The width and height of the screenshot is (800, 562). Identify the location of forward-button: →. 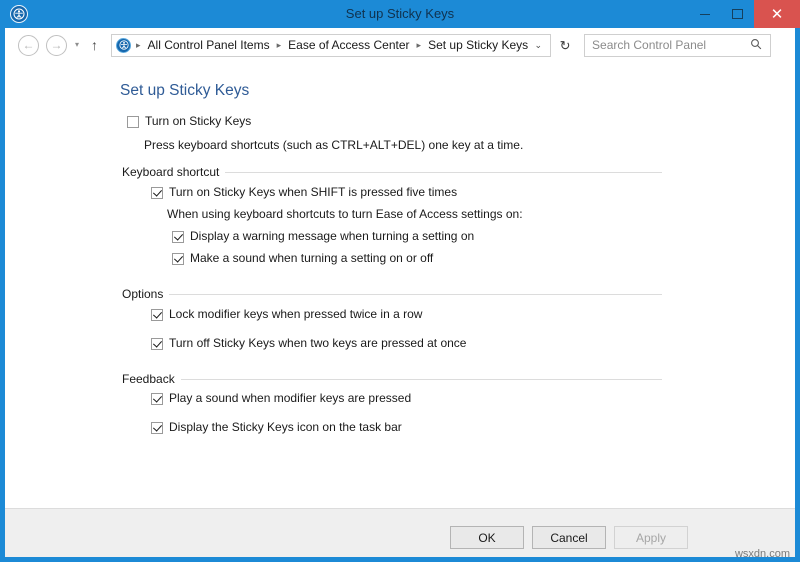
(56, 45).